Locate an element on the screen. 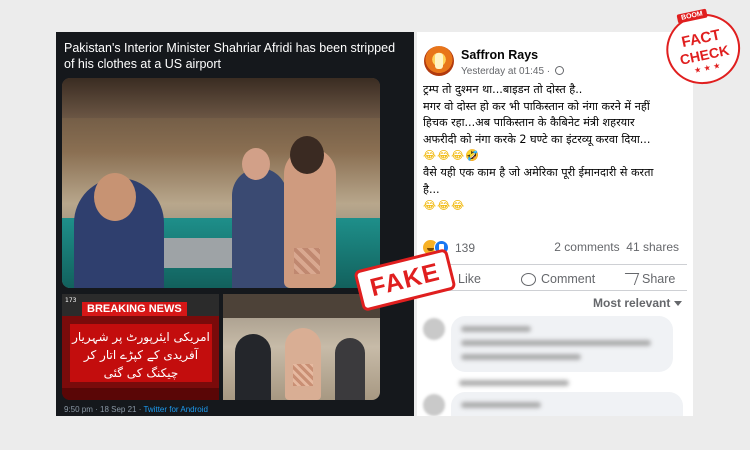  post-emoji-line: 😂😂😂🤣 is located at coordinates (452, 156).